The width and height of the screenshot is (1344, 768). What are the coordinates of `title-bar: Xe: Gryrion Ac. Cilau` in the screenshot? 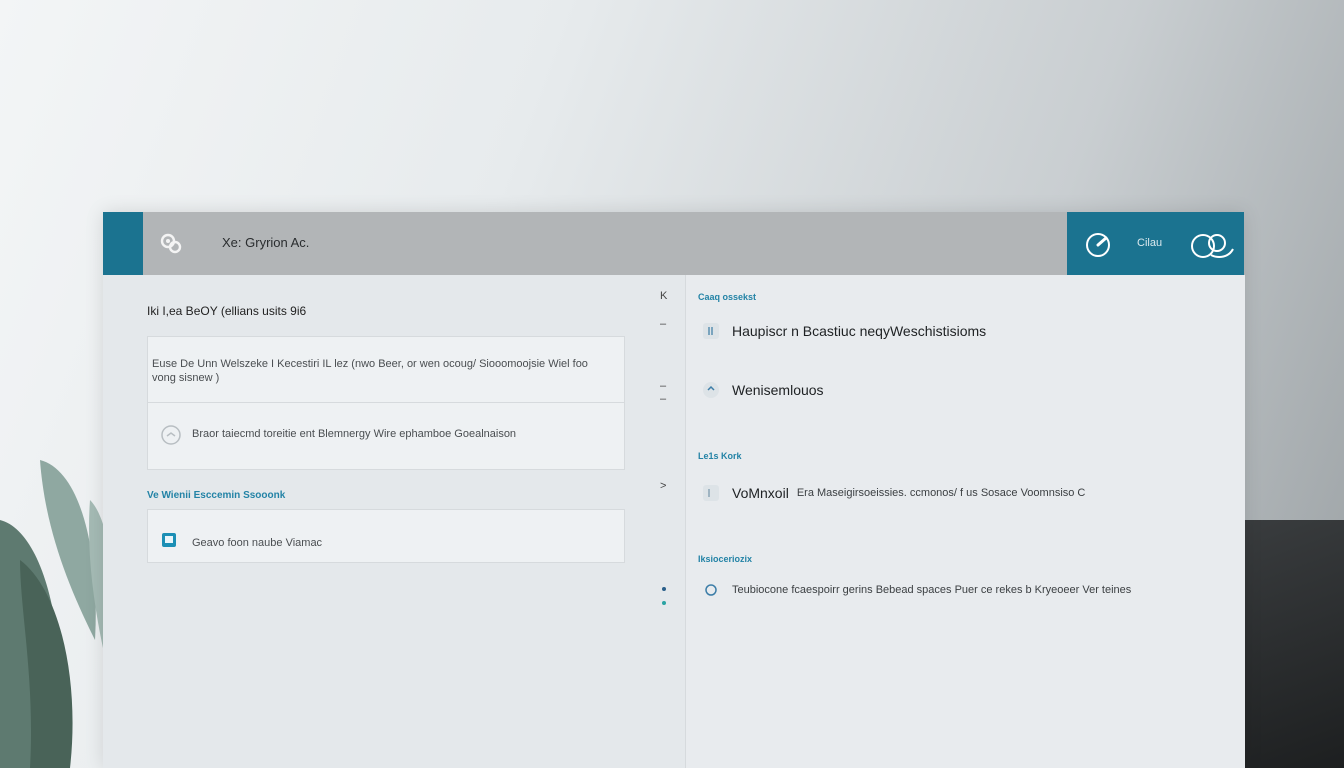 It's located at (673, 243).